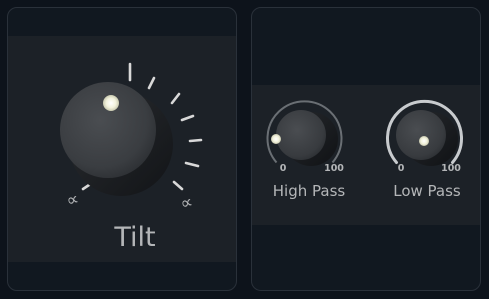  What do you see at coordinates (424, 141) in the screenshot?
I see `low-pass-indicator-dot` at bounding box center [424, 141].